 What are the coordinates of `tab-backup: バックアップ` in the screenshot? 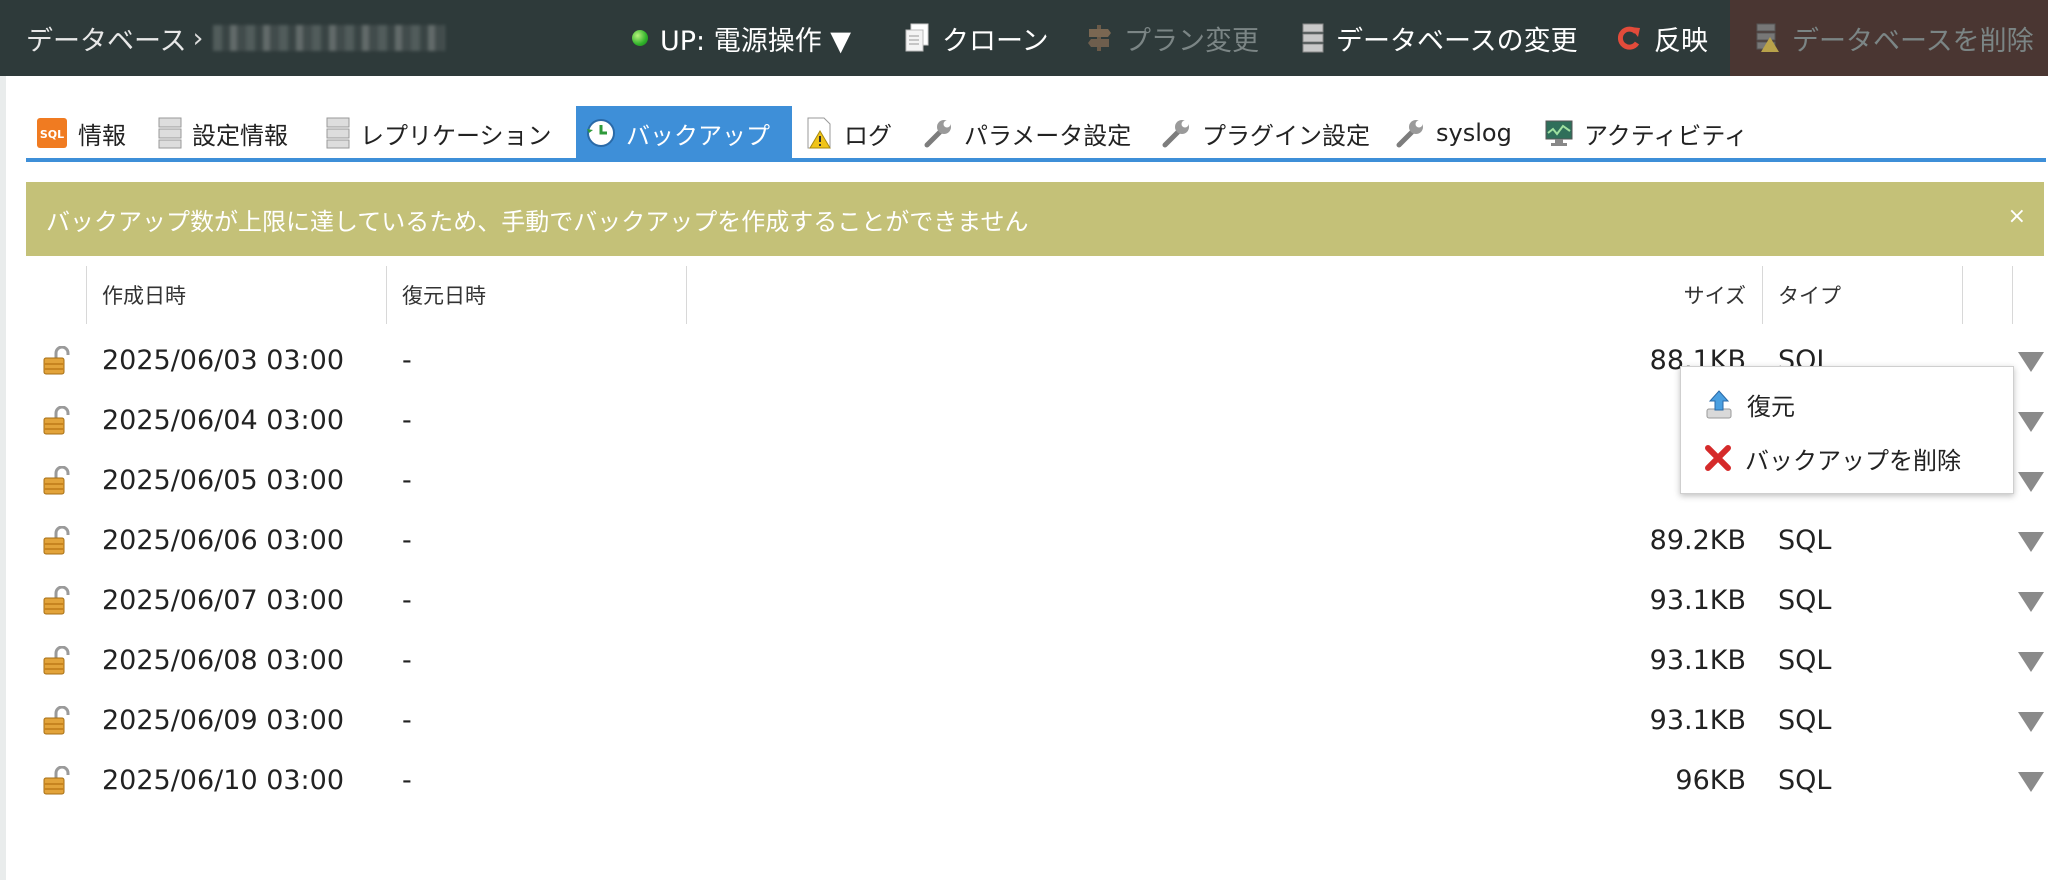 It's located at (684, 133).